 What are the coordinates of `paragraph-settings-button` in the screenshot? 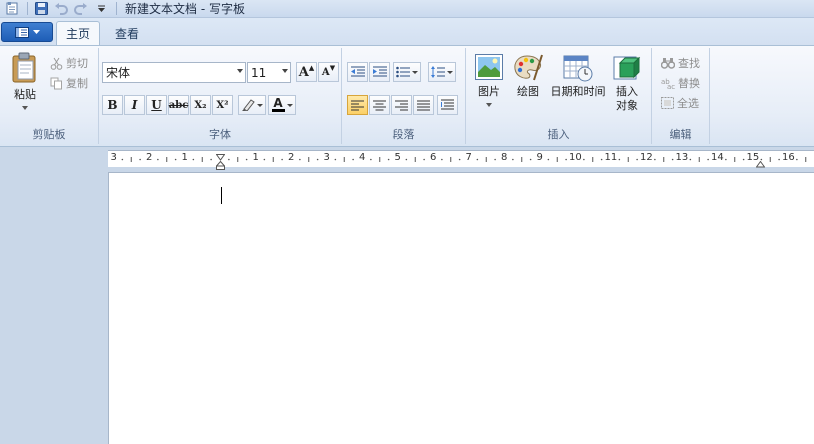 It's located at (447, 105).